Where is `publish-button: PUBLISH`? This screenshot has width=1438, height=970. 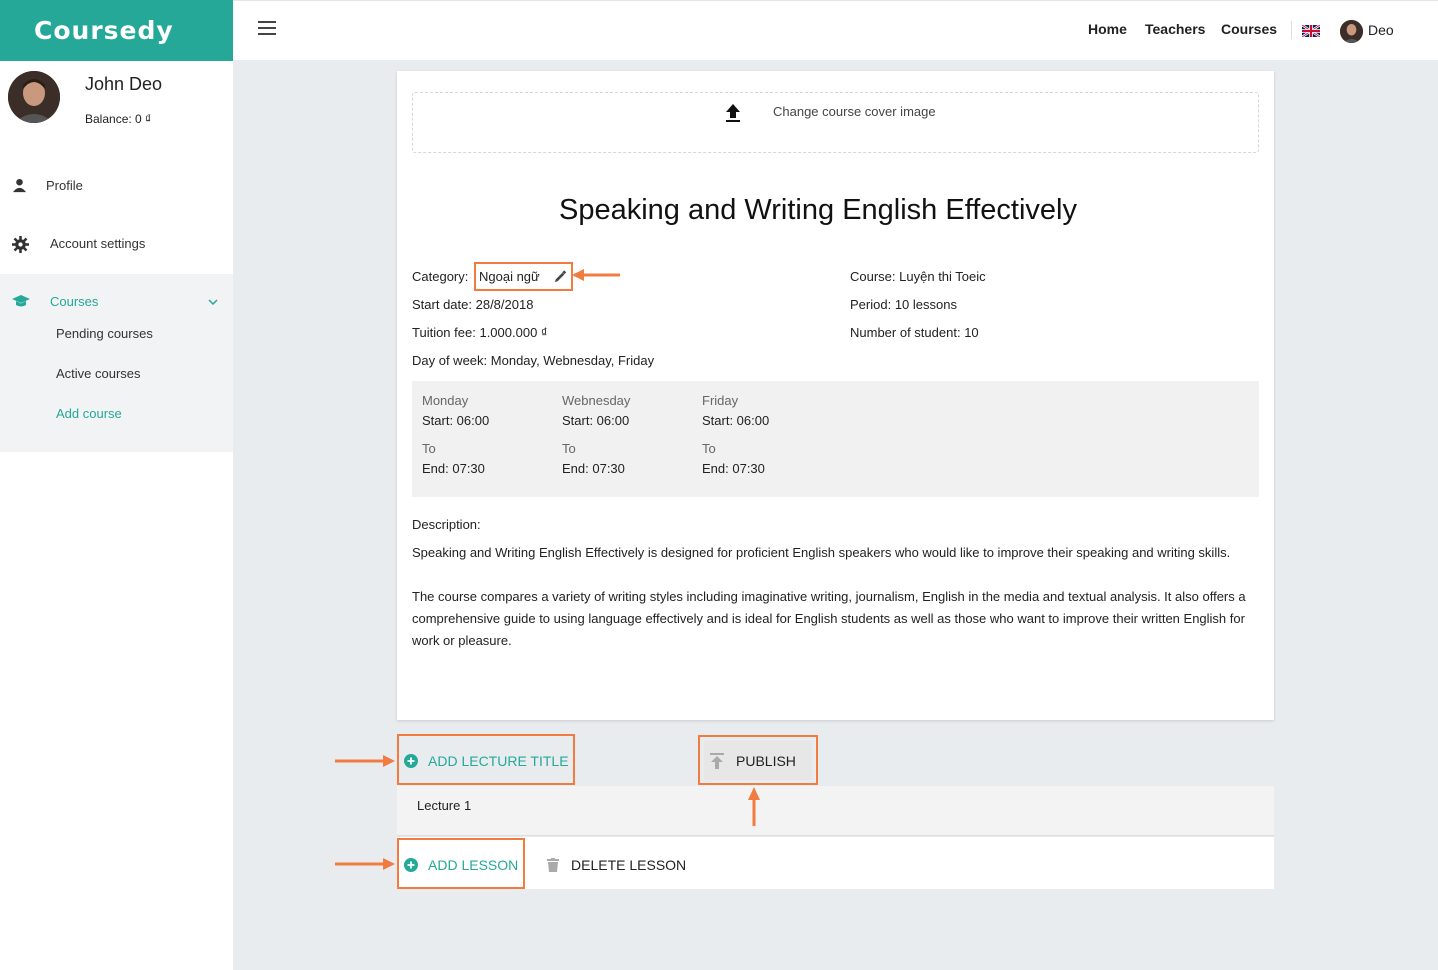 publish-button: PUBLISH is located at coordinates (758, 760).